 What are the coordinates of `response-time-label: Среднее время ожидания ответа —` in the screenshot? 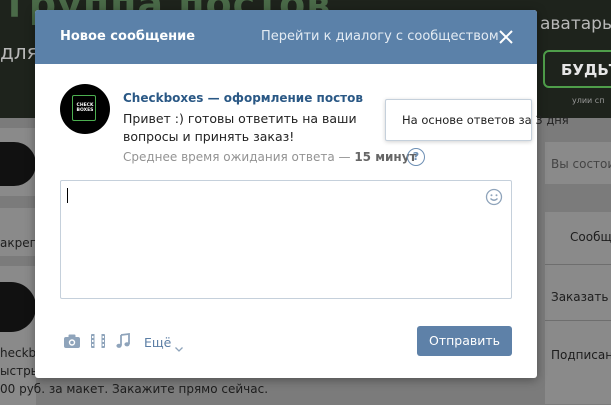 It's located at (237, 157).